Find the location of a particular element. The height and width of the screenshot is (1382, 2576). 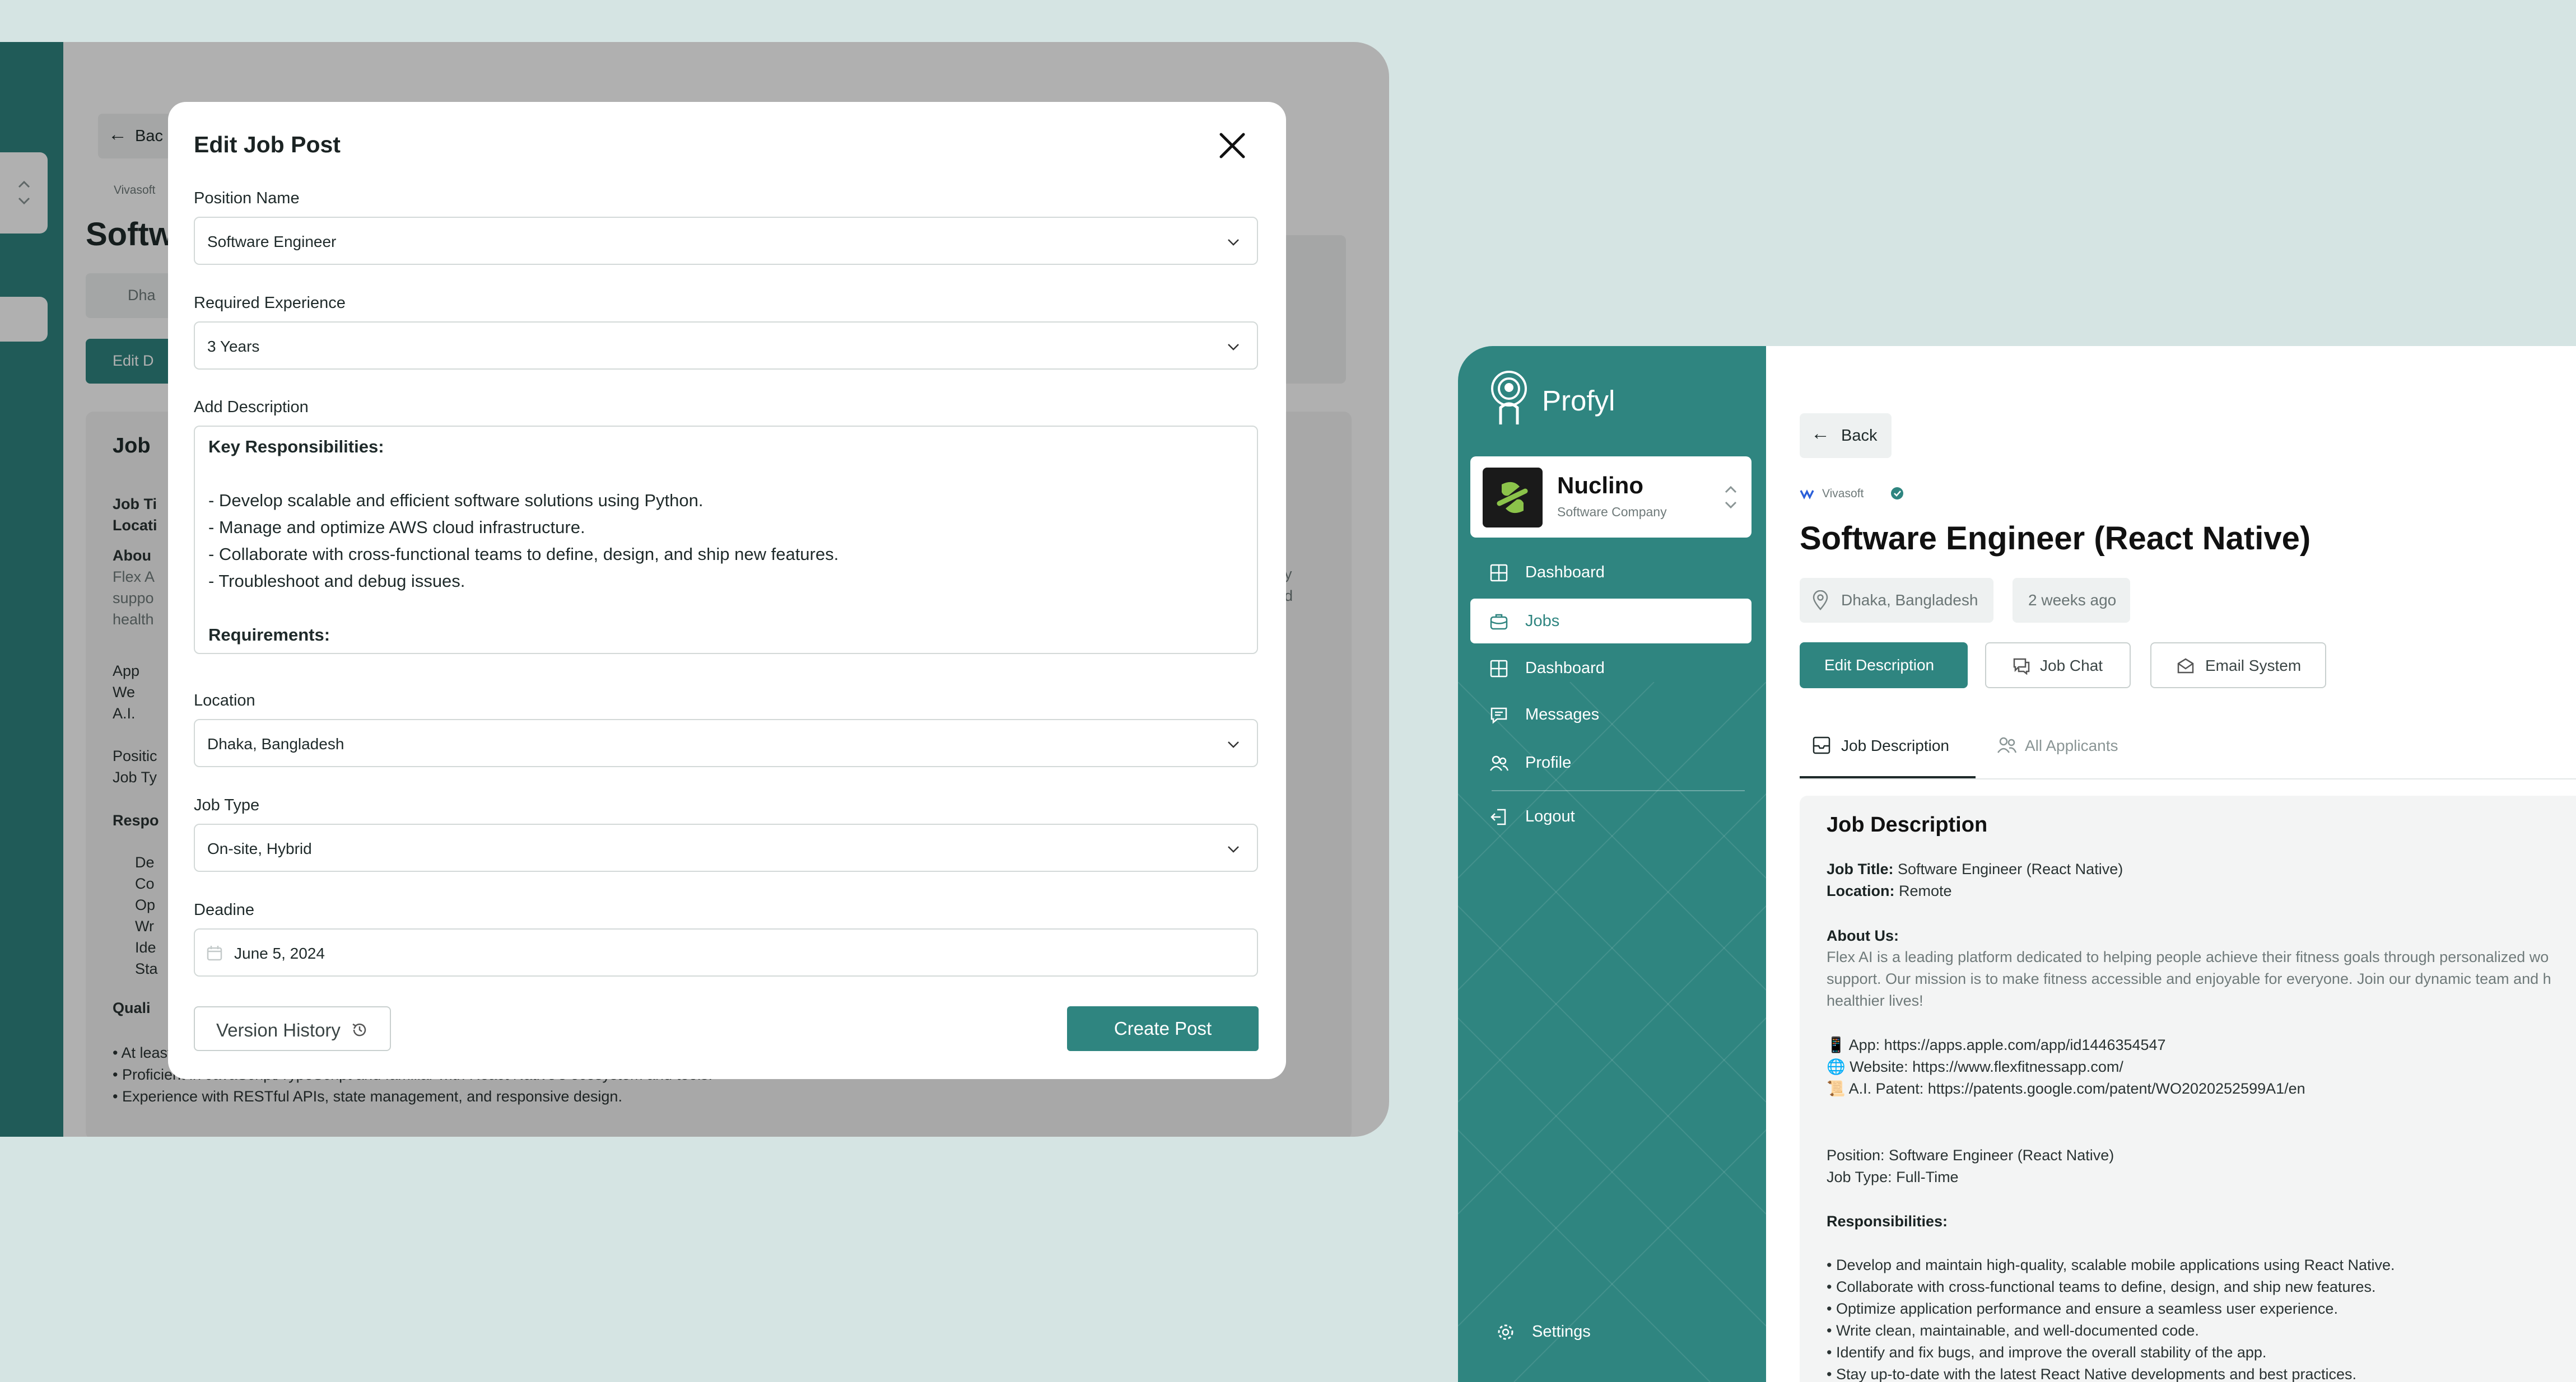

modal-title: Edit Job Post is located at coordinates (267, 145).